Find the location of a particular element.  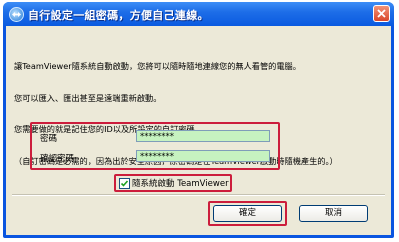

confirm-password-label: 確認密碼 is located at coordinates (57, 159).